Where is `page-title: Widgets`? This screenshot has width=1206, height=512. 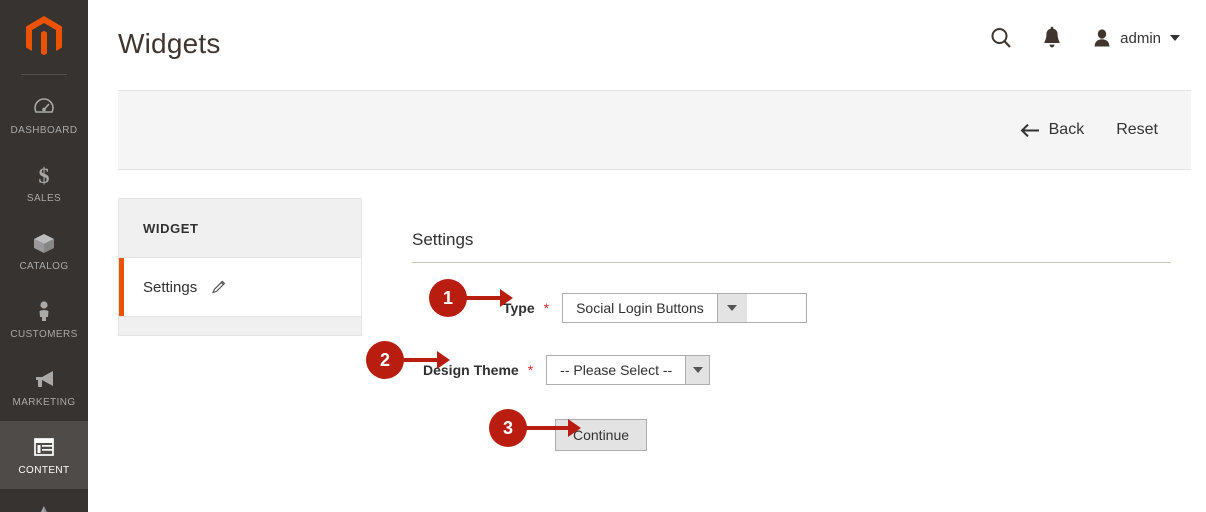 page-title: Widgets is located at coordinates (169, 43).